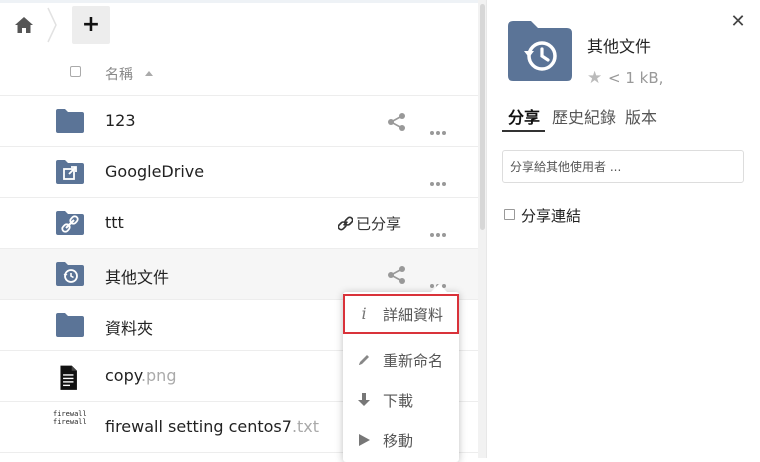 This screenshot has height=462, width=760. Describe the element at coordinates (239, 72) in the screenshot. I see `list-header: 名稱` at that location.